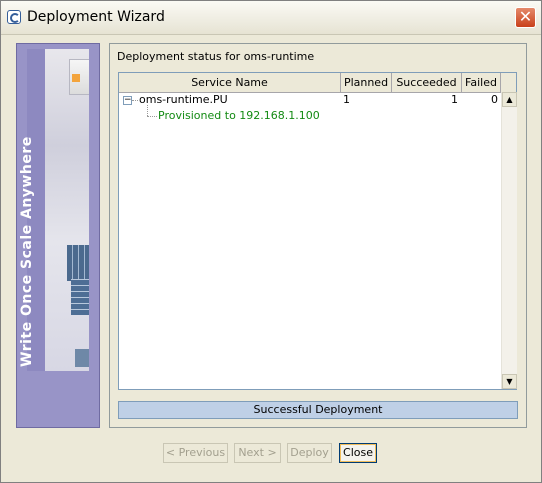  I want to click on app-icon, so click(14, 17).